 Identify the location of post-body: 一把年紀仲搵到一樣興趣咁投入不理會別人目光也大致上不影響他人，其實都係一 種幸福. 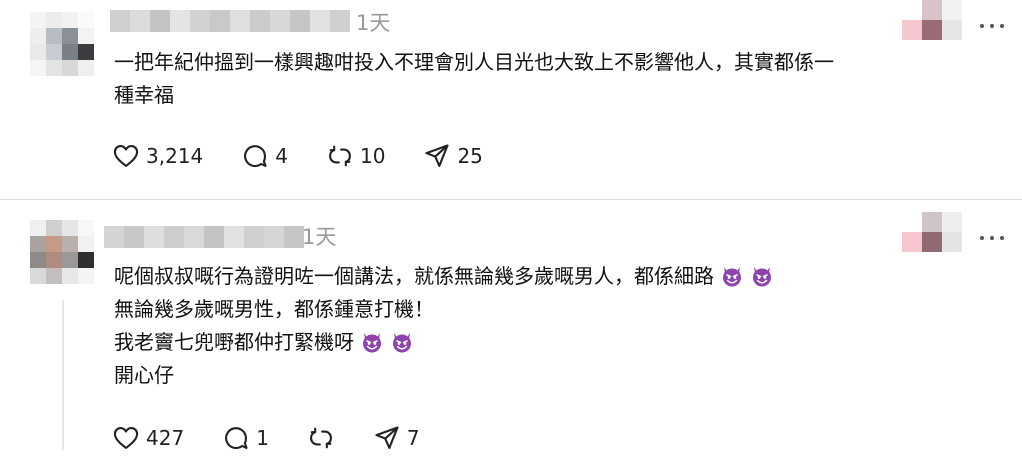
(474, 79).